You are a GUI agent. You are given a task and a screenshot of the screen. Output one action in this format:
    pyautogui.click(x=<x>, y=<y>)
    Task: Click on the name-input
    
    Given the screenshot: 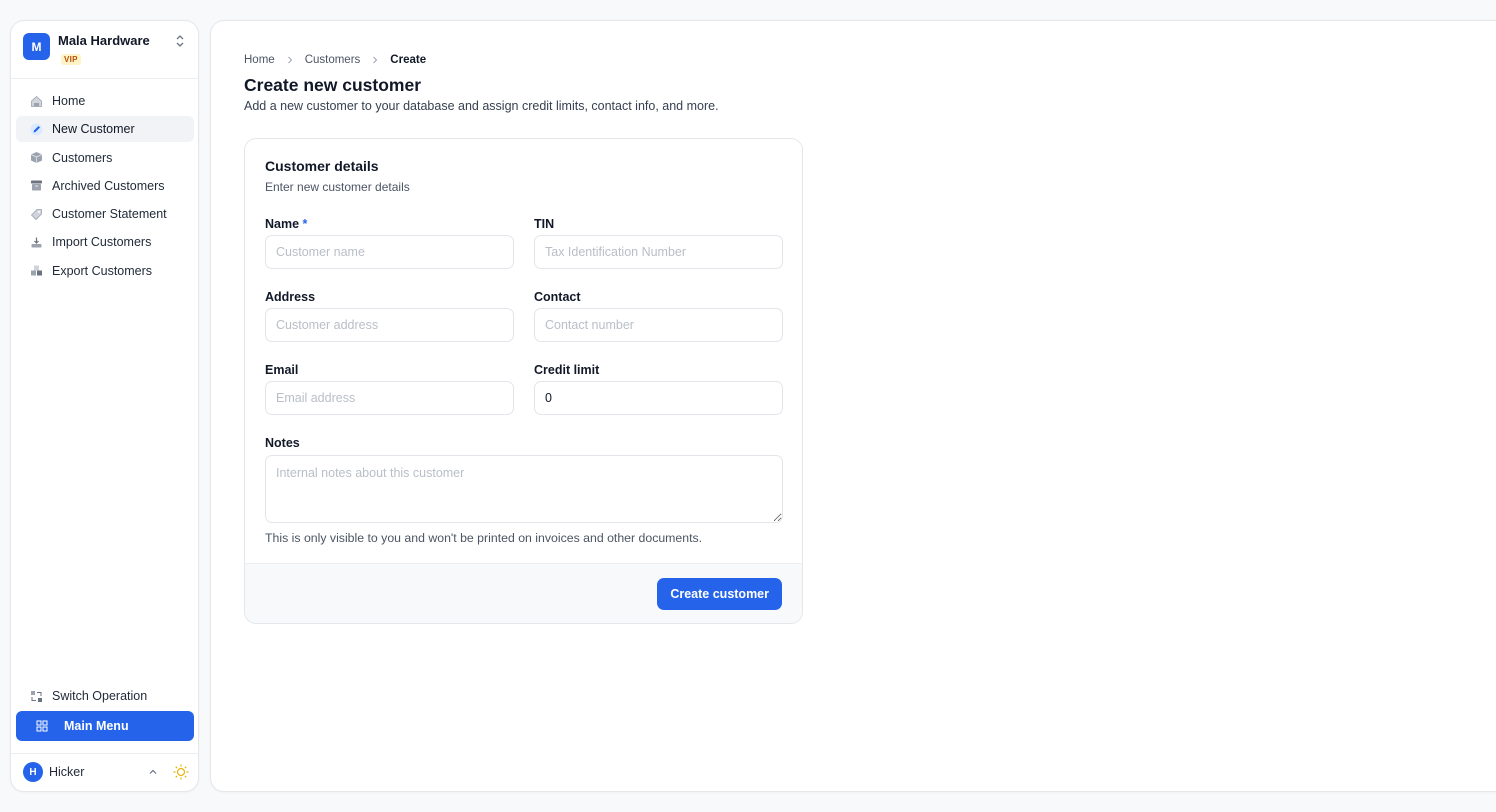 What is the action you would take?
    pyautogui.click(x=389, y=252)
    